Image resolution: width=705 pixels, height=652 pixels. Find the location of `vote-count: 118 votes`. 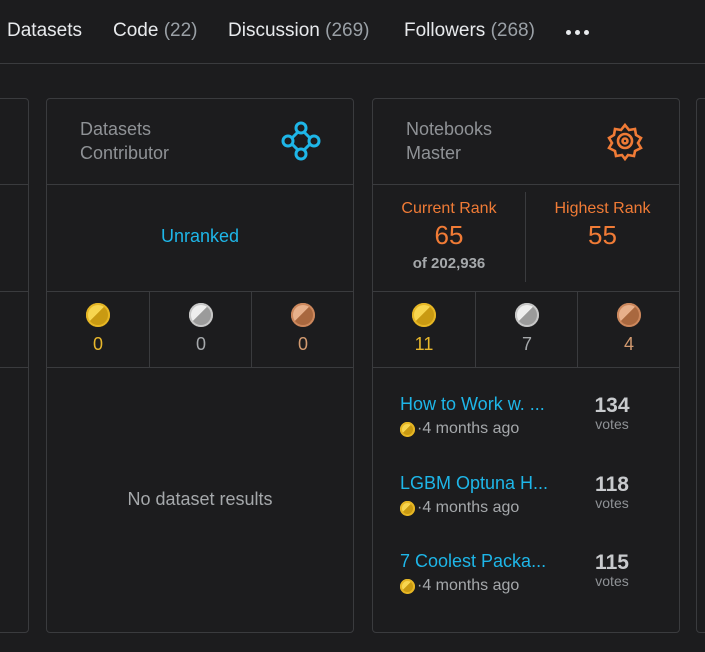

vote-count: 118 votes is located at coordinates (612, 492).